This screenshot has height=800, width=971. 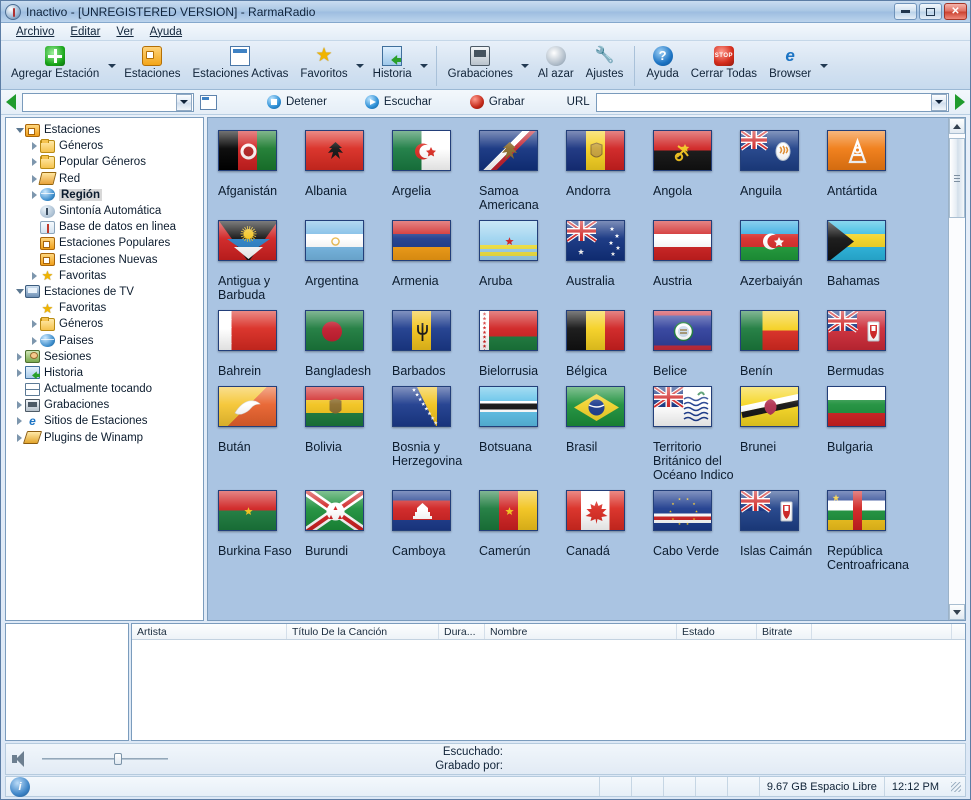 What do you see at coordinates (790, 66) in the screenshot?
I see `toolbar-button-browser: e Browser` at bounding box center [790, 66].